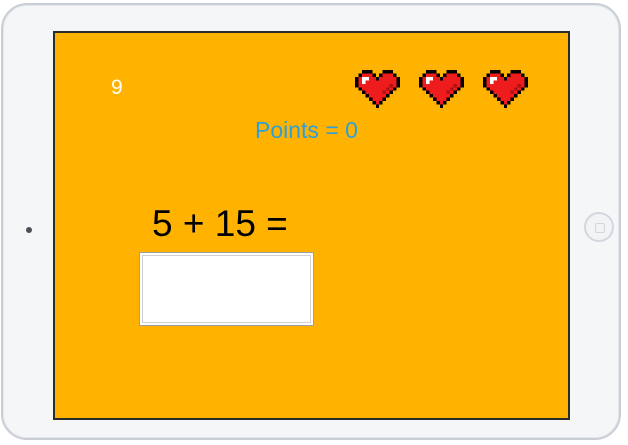  Describe the element at coordinates (29, 230) in the screenshot. I see `camera-dot` at that location.